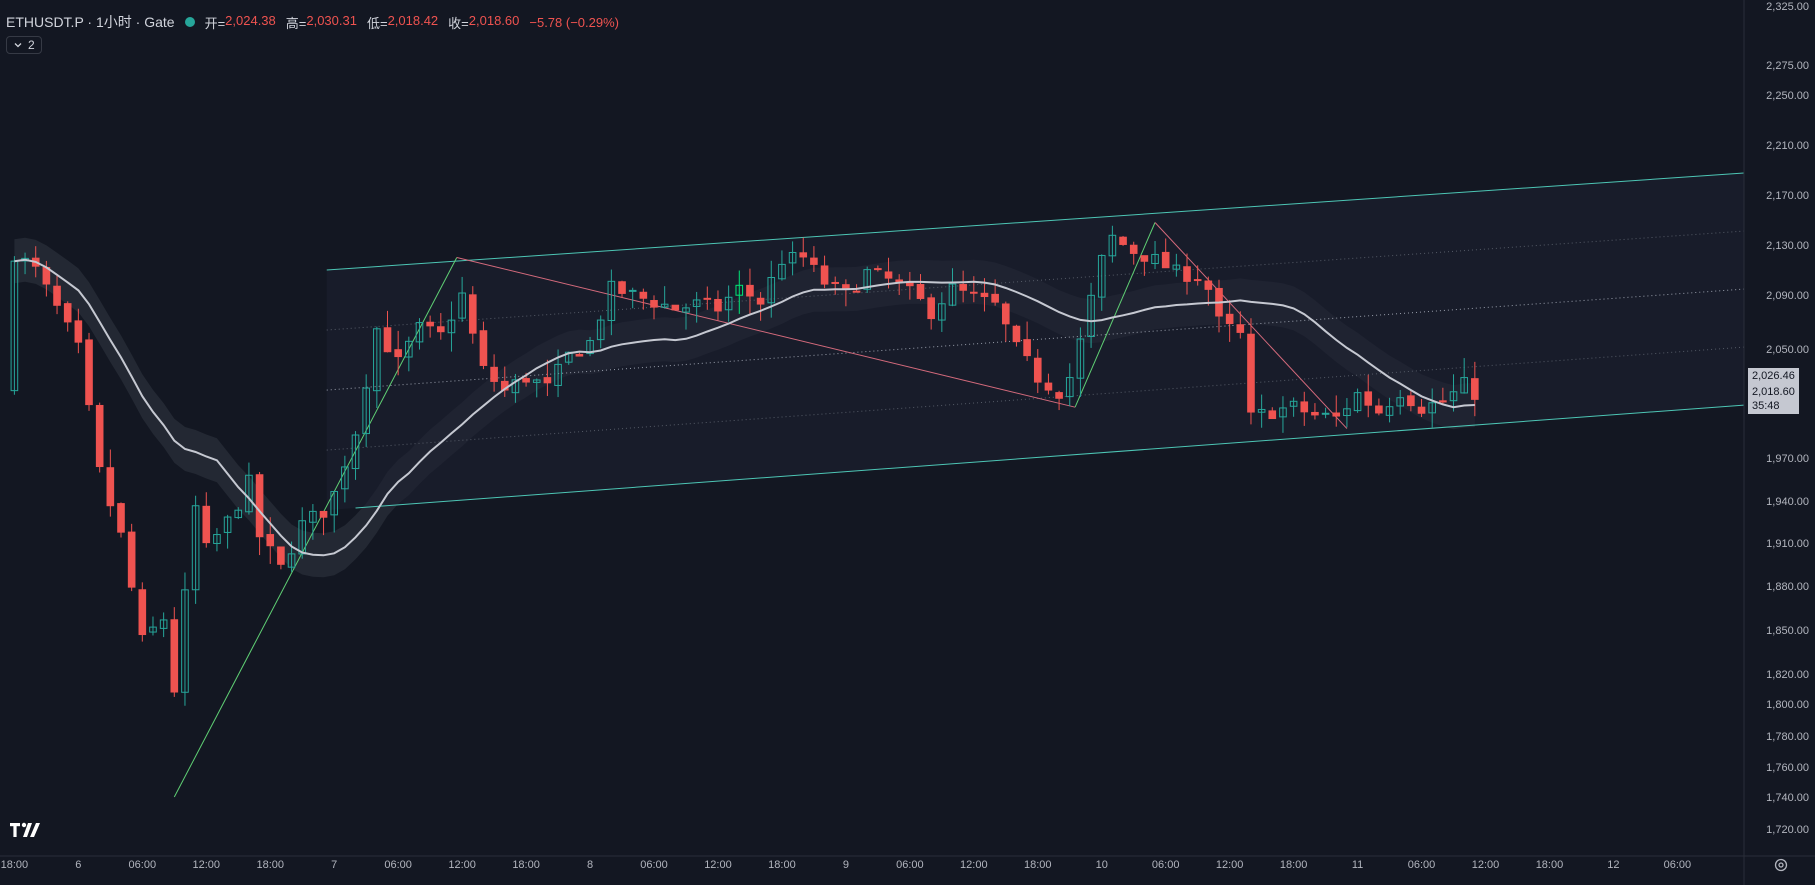 The height and width of the screenshot is (885, 1815). Describe the element at coordinates (1787, 798) in the screenshot. I see `y-tick-label: 1,740.00` at that location.